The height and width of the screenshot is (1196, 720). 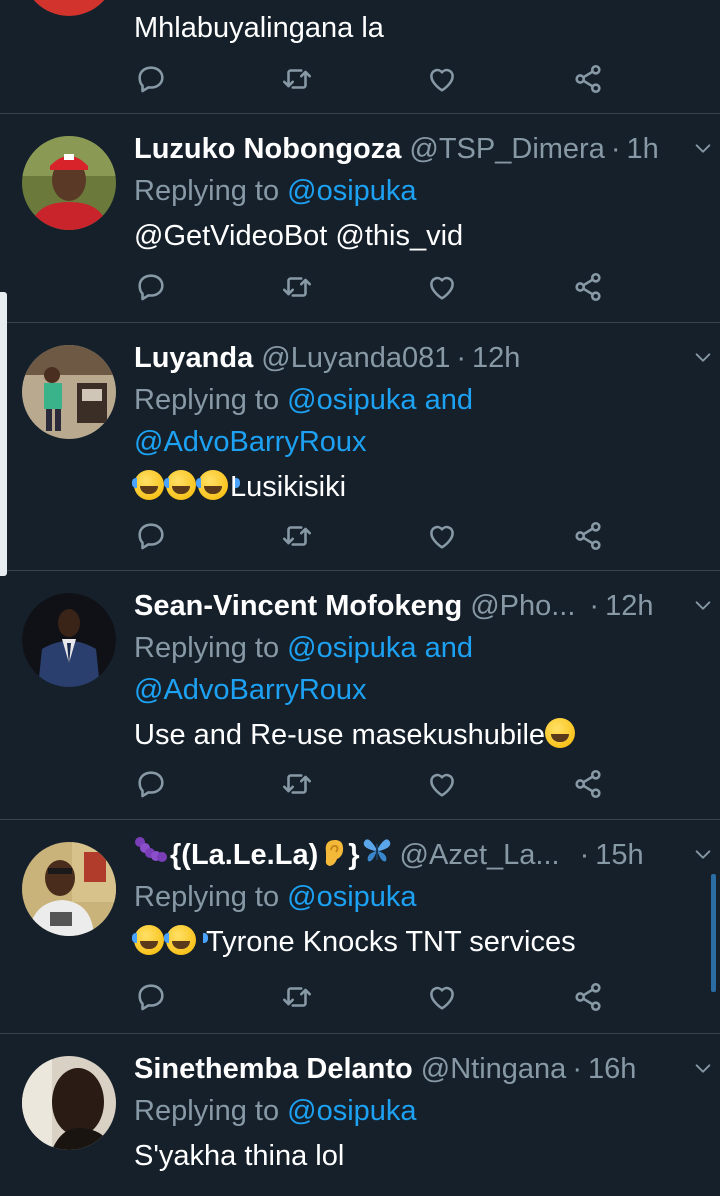 I want to click on timestamp: 16h, so click(x=612, y=1069).